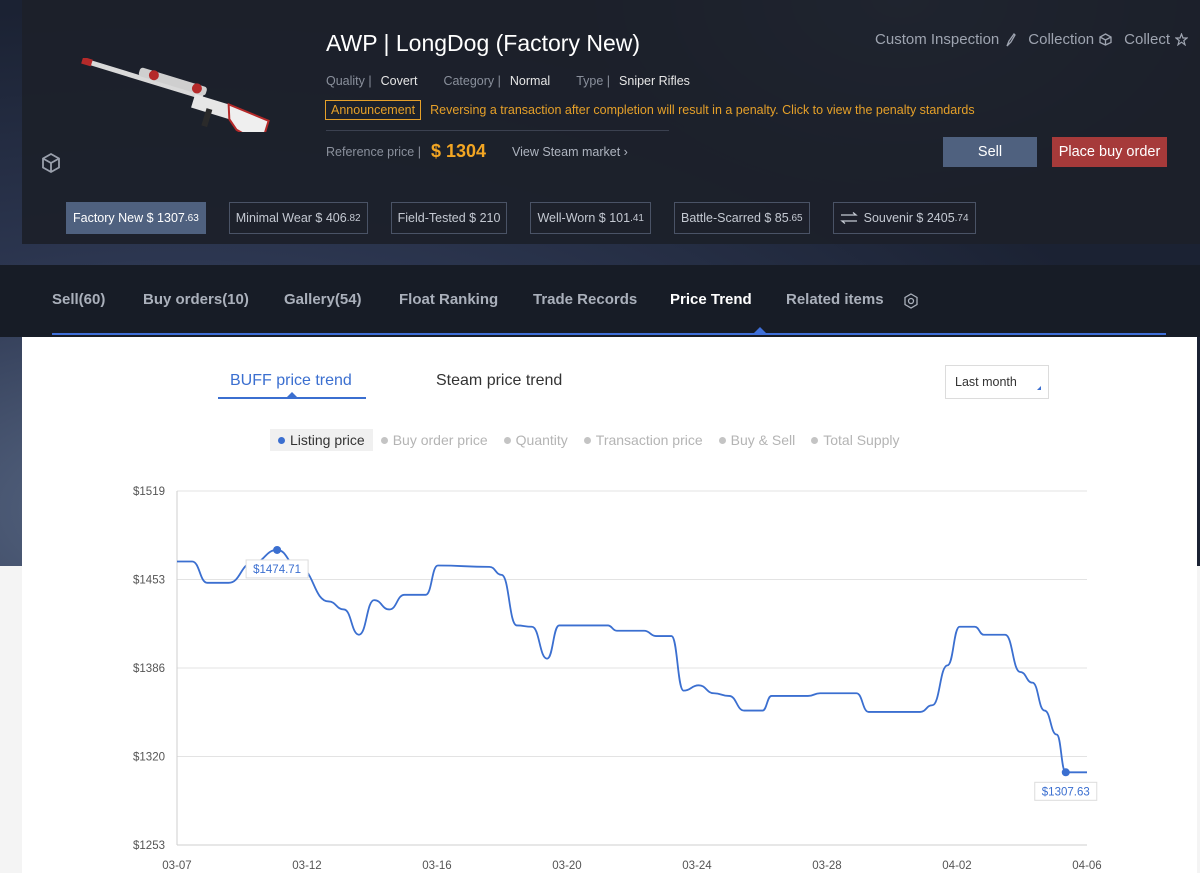 The height and width of the screenshot is (873, 1200). What do you see at coordinates (1181, 39) in the screenshot?
I see `star-icon` at bounding box center [1181, 39].